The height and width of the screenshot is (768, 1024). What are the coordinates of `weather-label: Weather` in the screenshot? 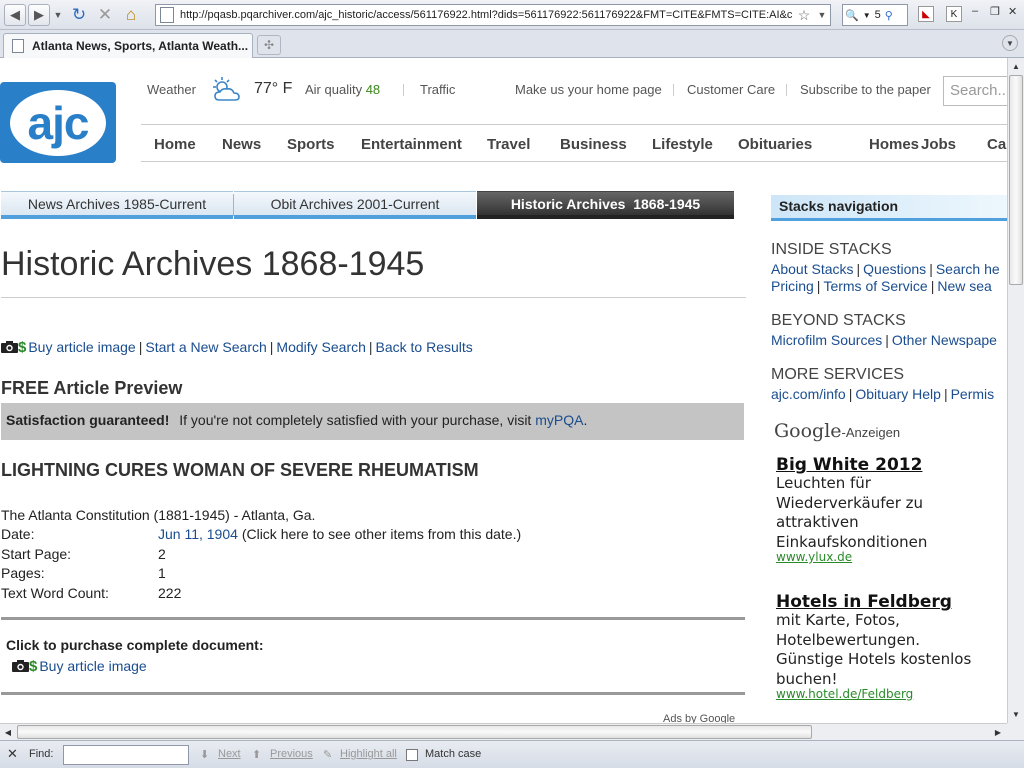 It's located at (171, 90).